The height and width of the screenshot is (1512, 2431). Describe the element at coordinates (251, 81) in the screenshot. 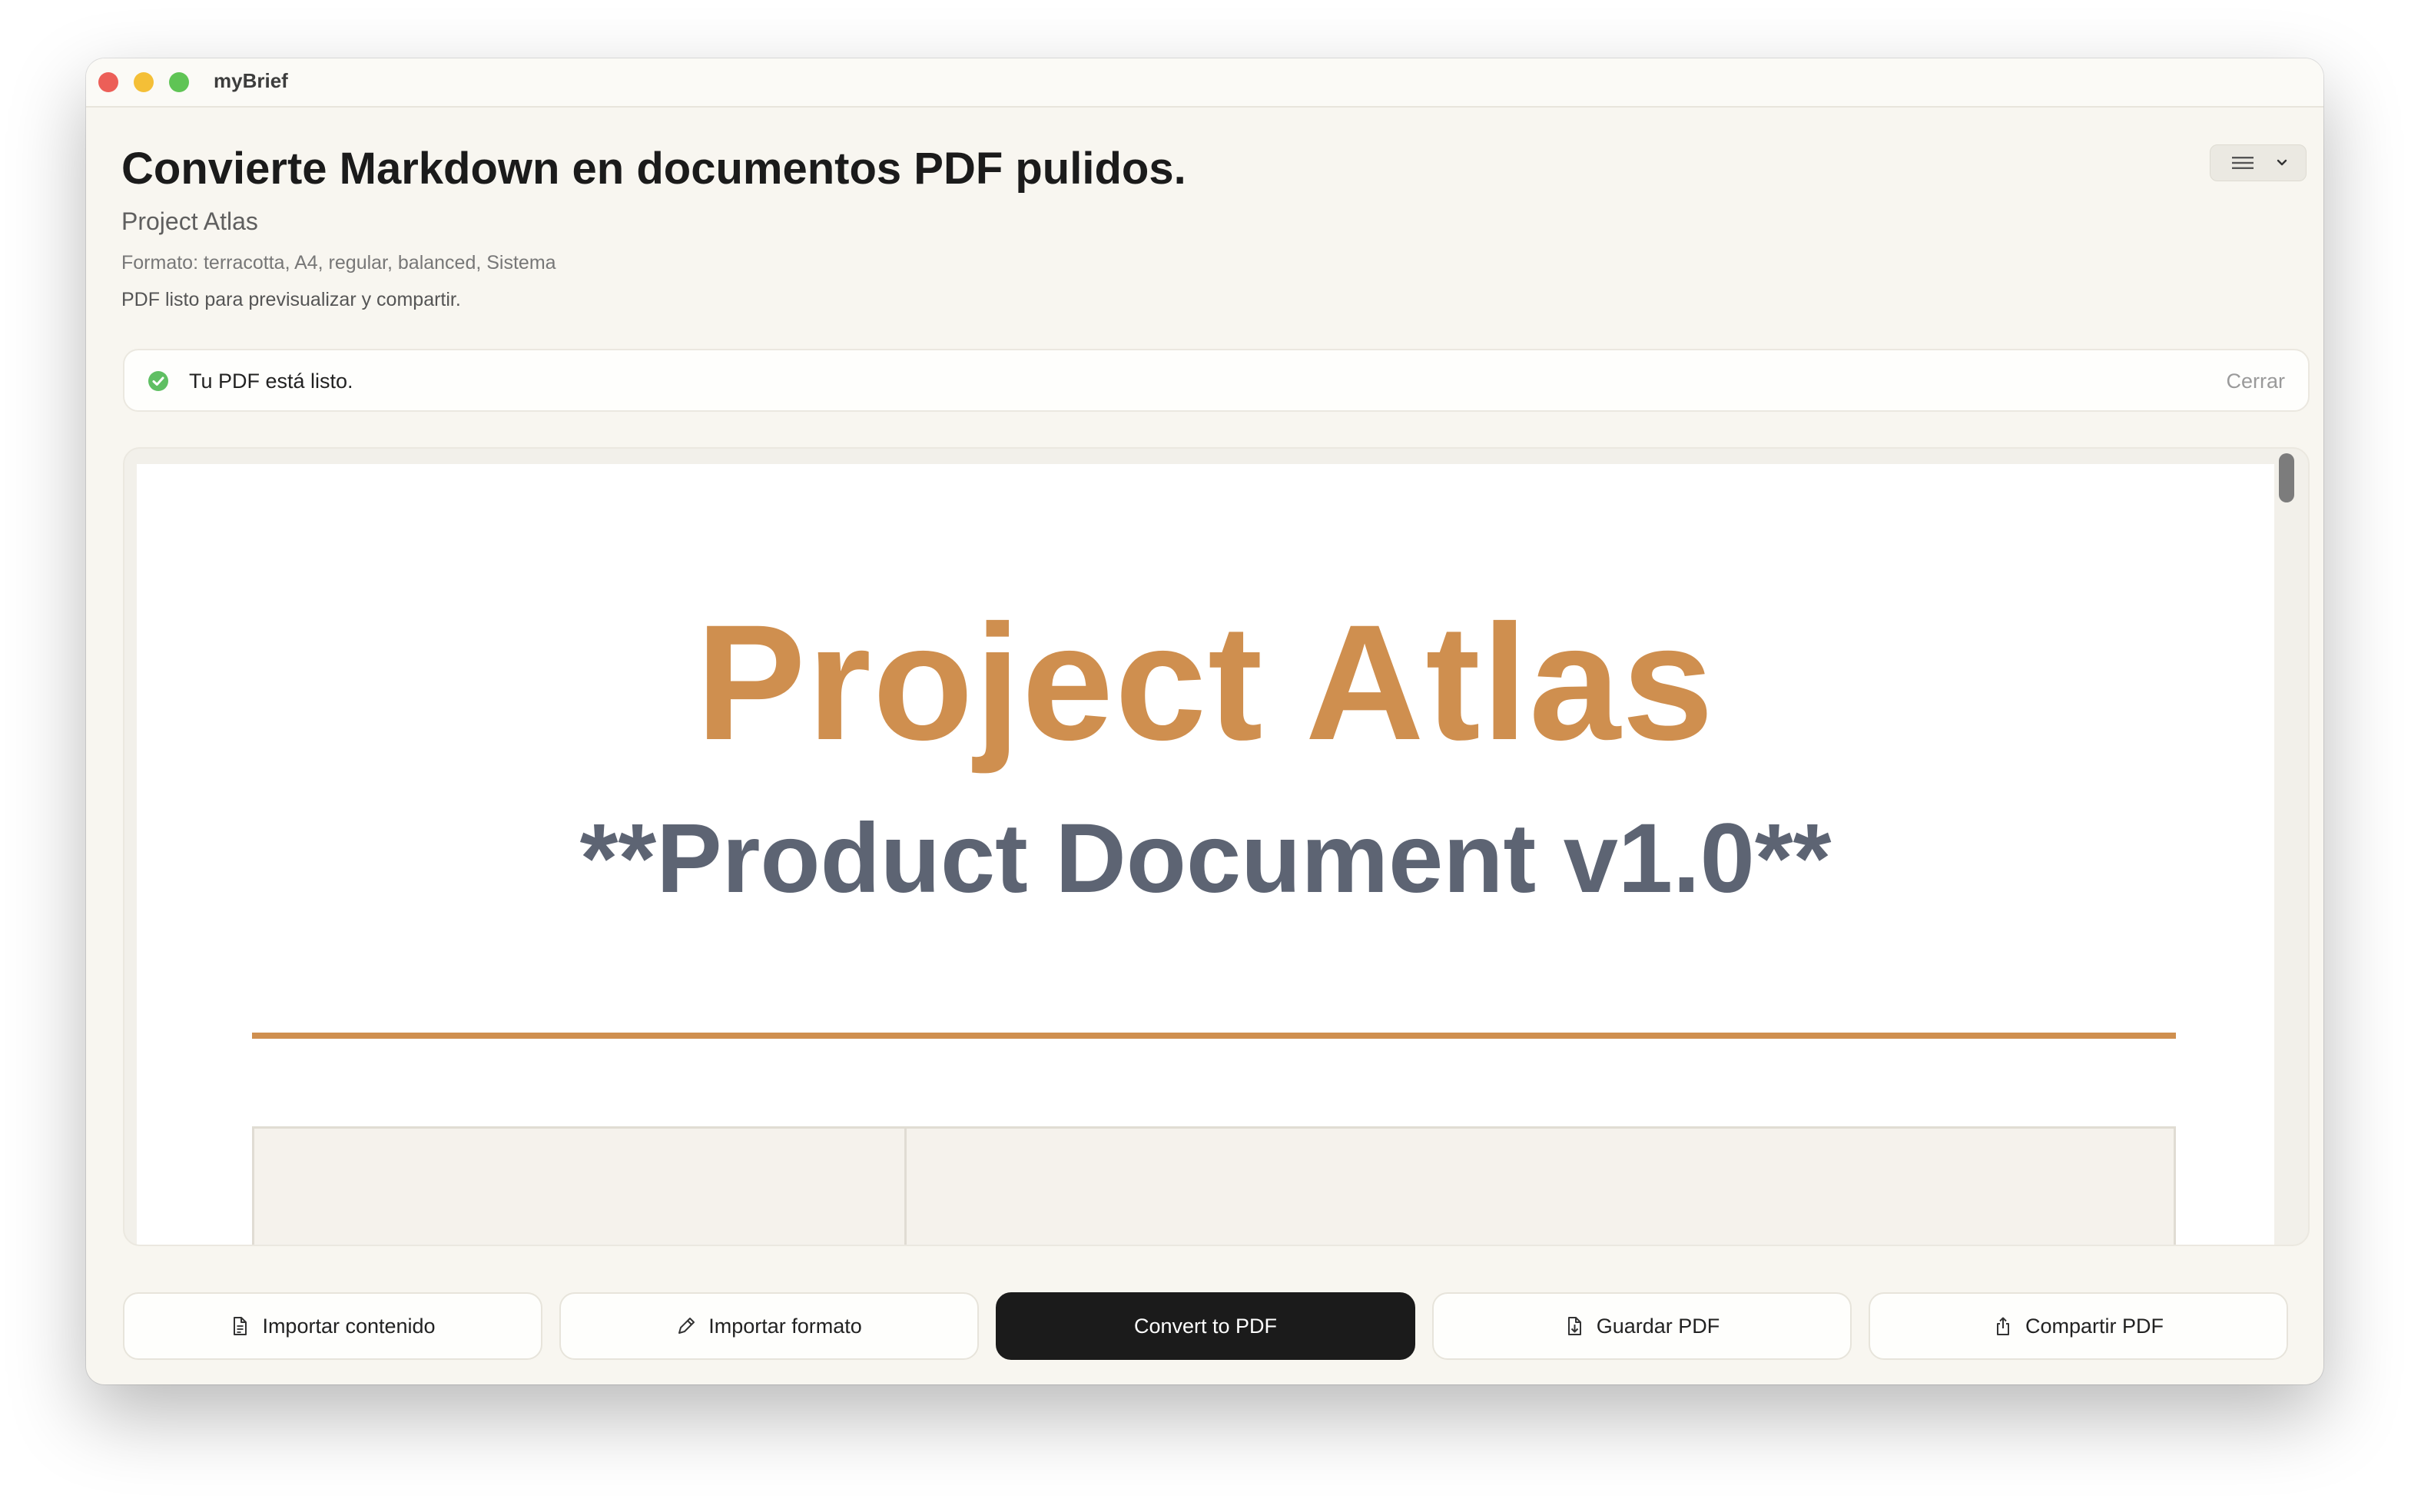

I see `app-name: myBrief` at that location.